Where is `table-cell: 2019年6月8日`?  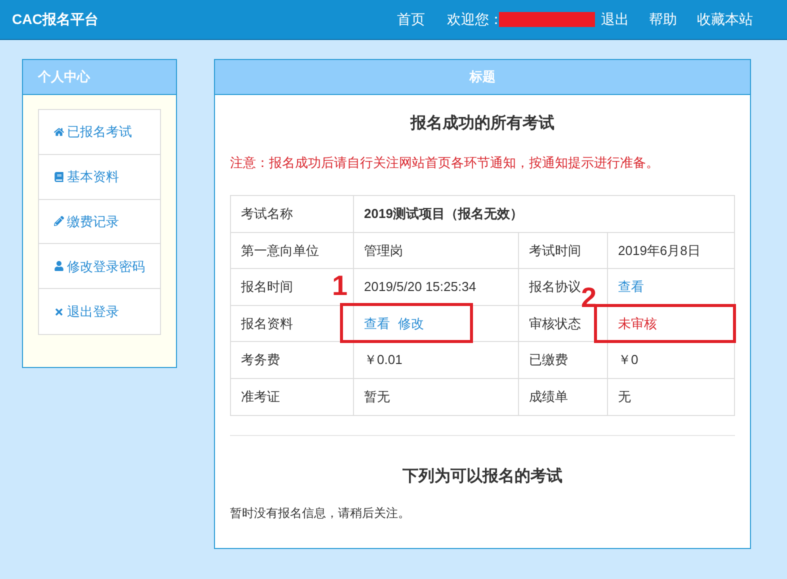 table-cell: 2019年6月8日 is located at coordinates (671, 250).